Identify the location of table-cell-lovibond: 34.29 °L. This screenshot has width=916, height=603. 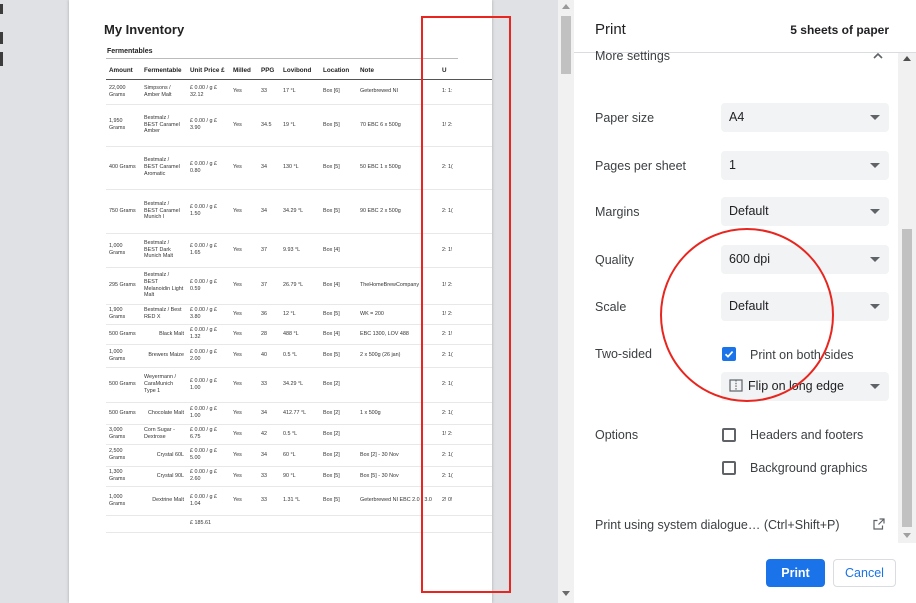
(300, 385).